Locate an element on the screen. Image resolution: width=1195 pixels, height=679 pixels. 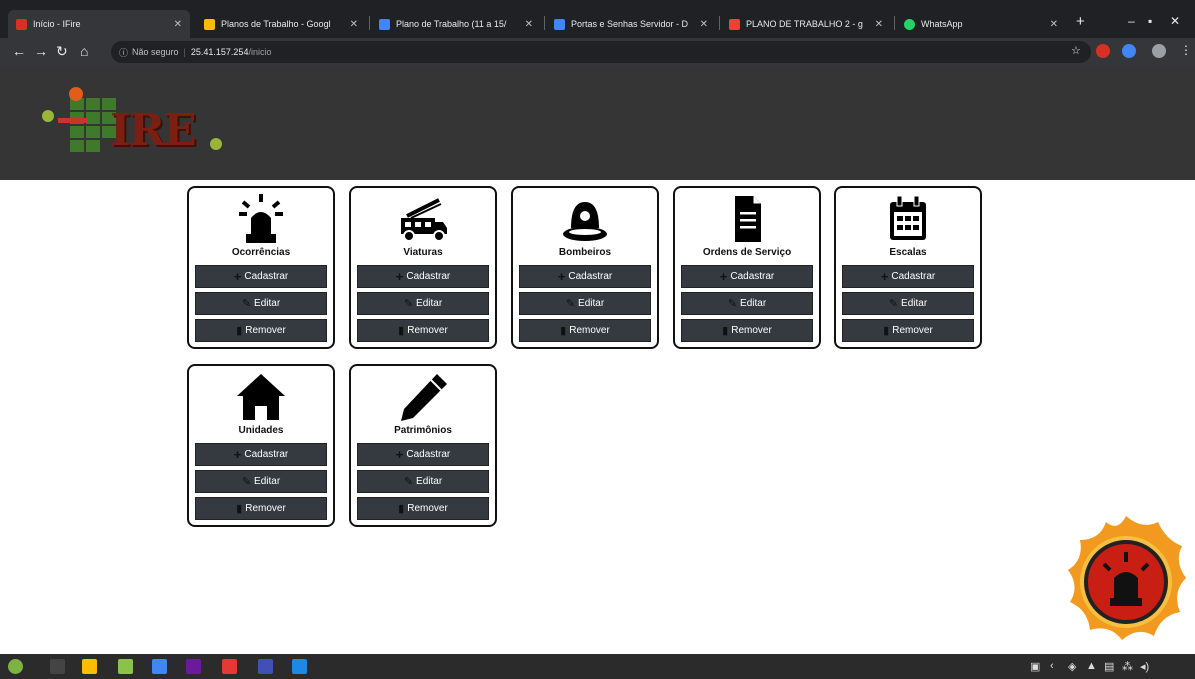
terminal-icon is located at coordinates (57, 666).